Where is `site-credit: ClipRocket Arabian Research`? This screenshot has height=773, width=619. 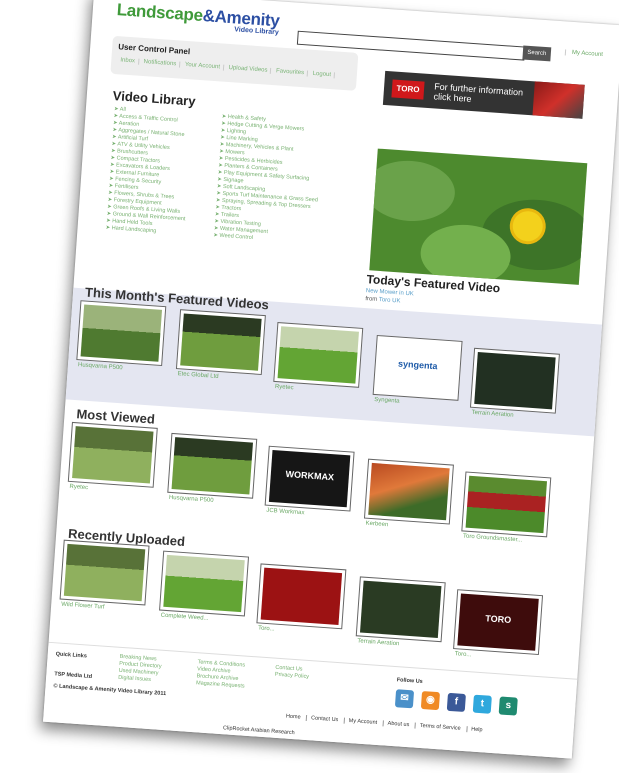 site-credit: ClipRocket Arabian Research is located at coordinates (258, 731).